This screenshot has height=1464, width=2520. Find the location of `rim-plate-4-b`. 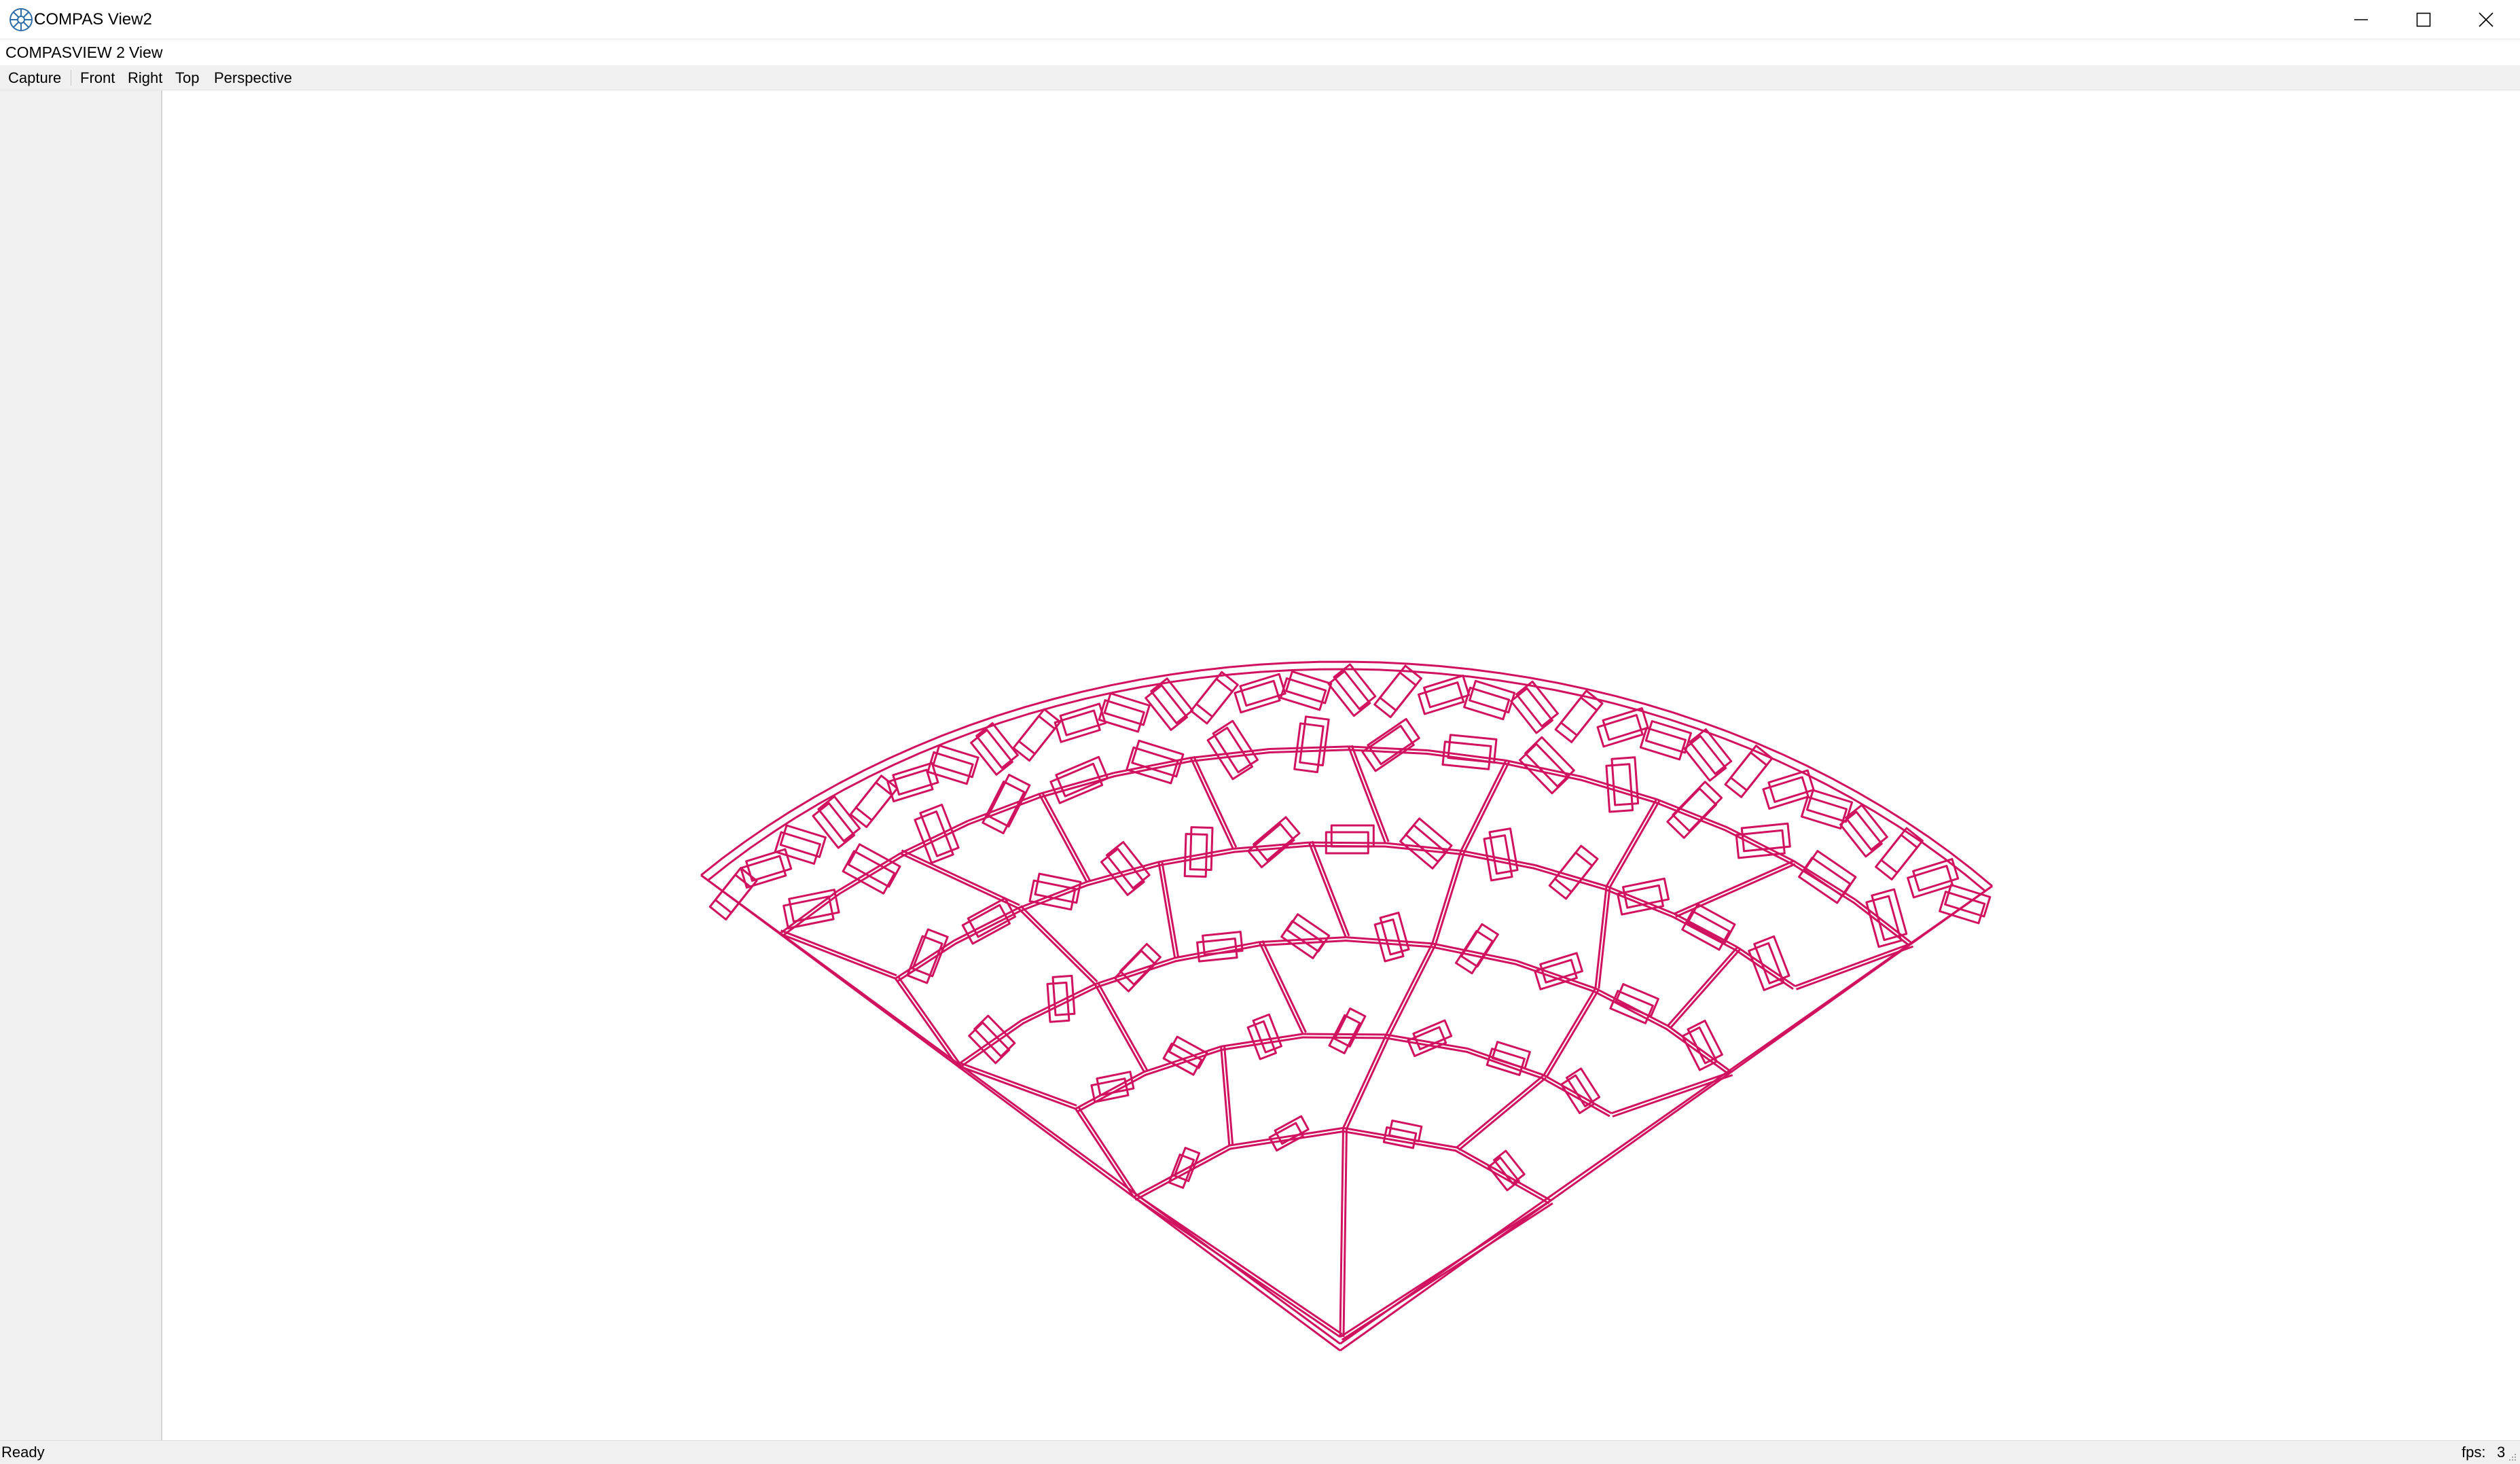

rim-plate-4-b is located at coordinates (876, 797).